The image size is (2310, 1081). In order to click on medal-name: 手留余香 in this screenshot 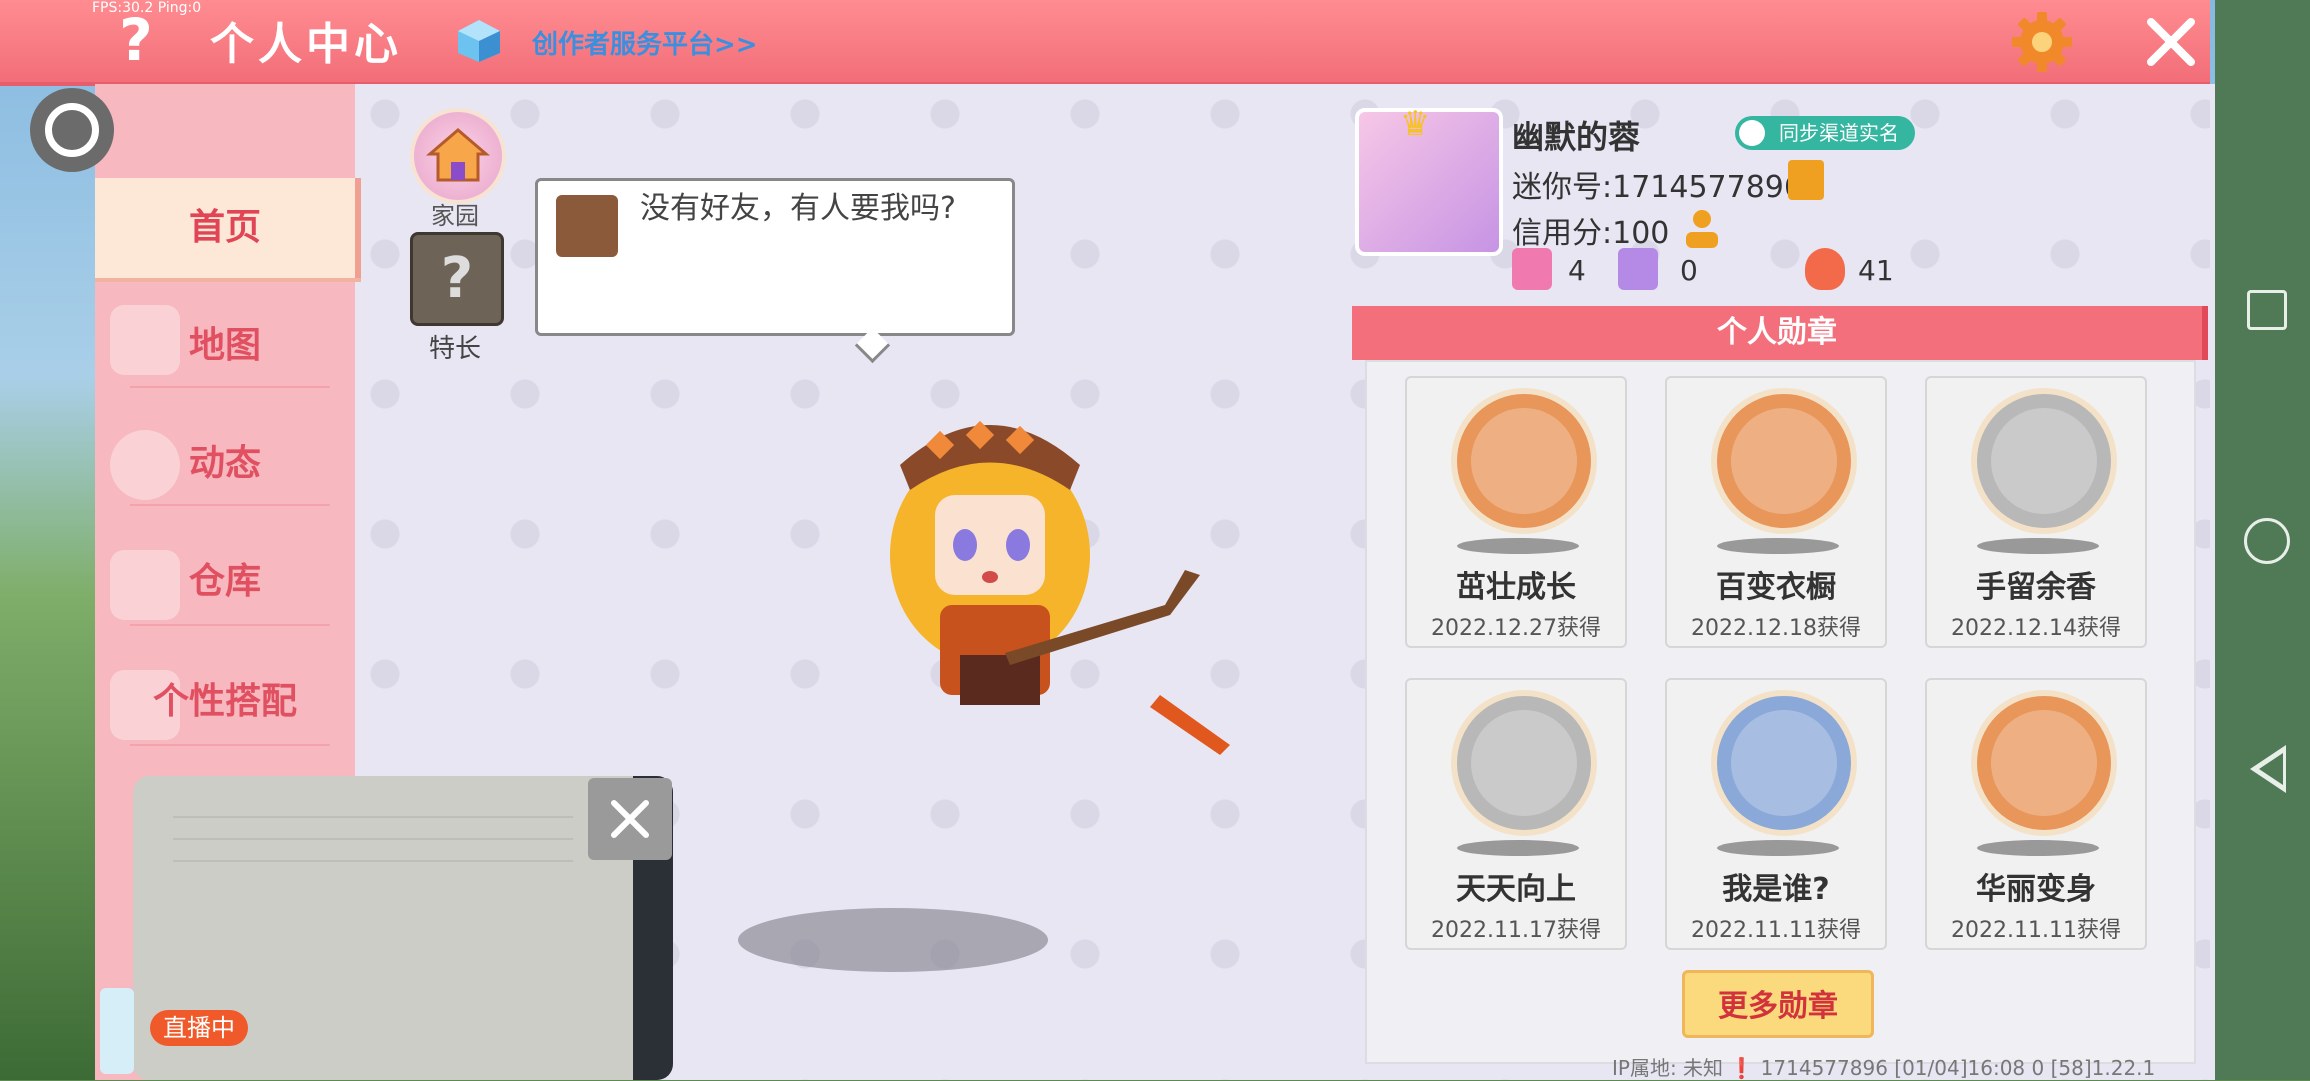, I will do `click(2036, 587)`.